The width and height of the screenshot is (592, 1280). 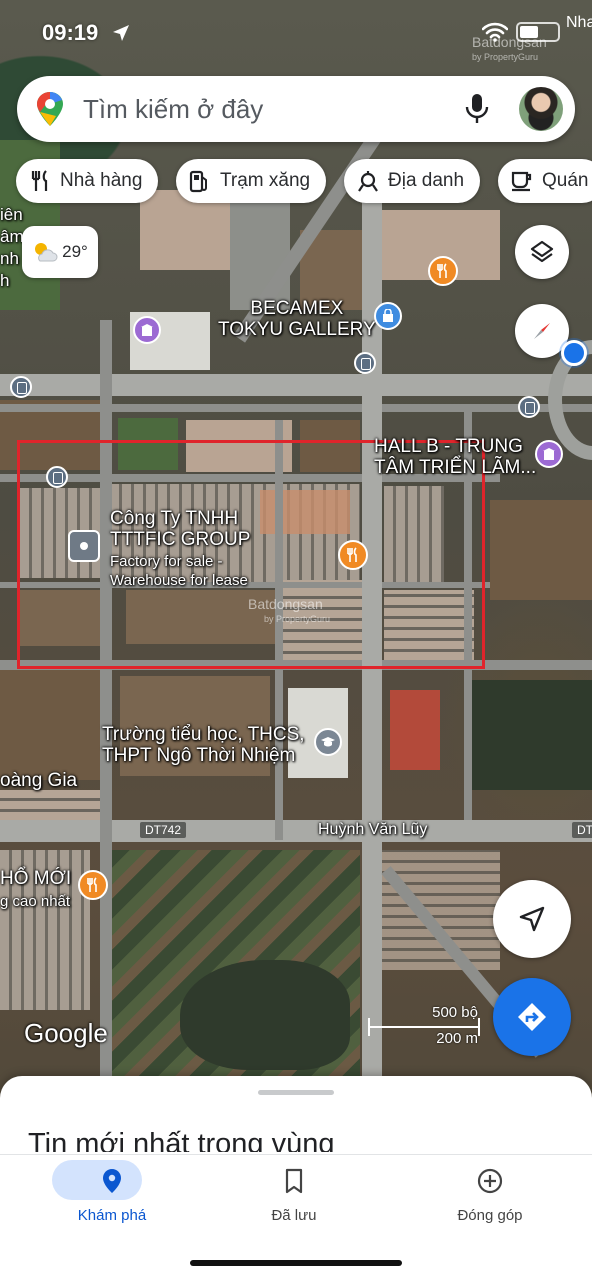 I want to click on navigation-arrow-icon, so click(x=532, y=919).